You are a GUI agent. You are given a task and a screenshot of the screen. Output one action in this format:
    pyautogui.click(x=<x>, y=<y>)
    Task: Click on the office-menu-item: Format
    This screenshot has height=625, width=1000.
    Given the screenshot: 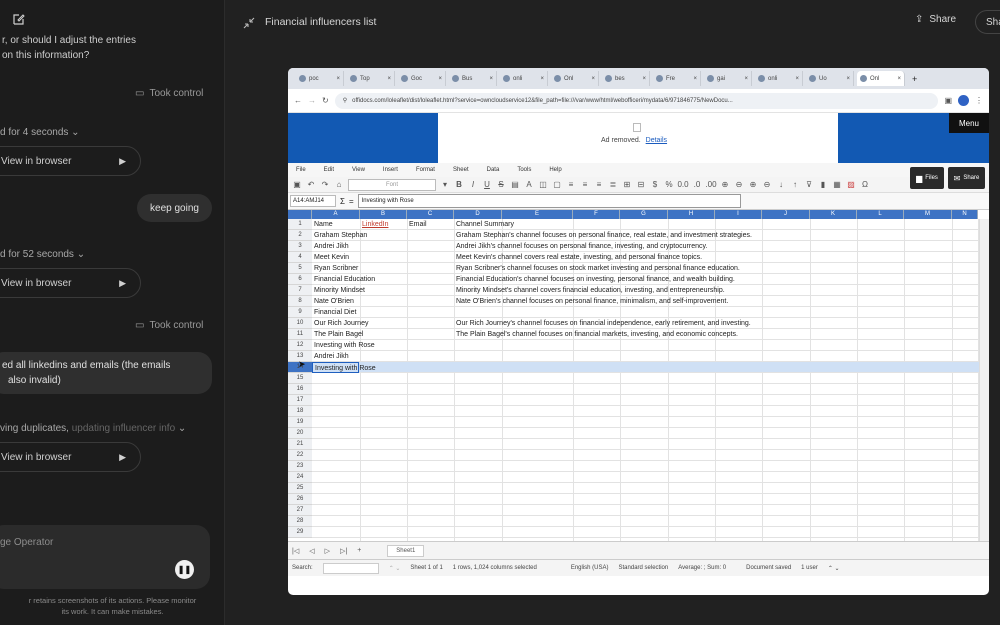 What is the action you would take?
    pyautogui.click(x=425, y=170)
    